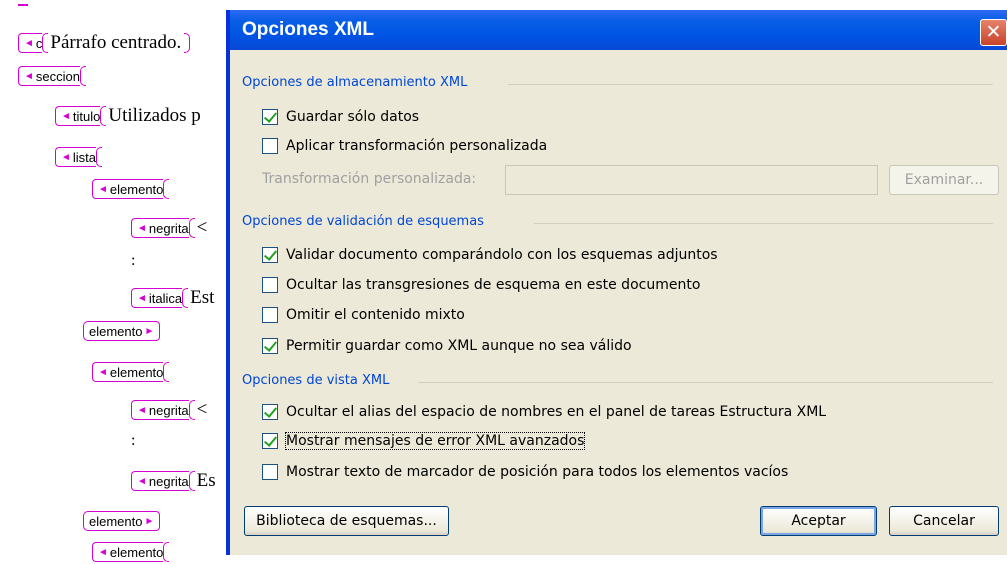  What do you see at coordinates (375, 315) in the screenshot?
I see `ignore-mixed-content-label: Omitir el contenido mixto` at bounding box center [375, 315].